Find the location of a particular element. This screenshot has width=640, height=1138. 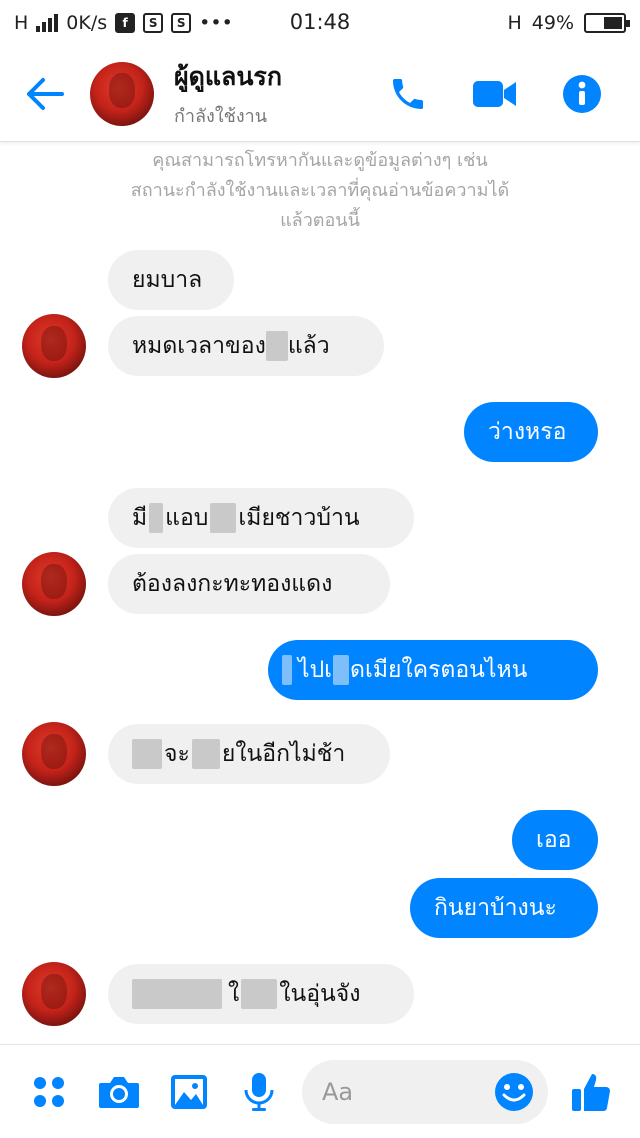

incoming-message: ยมบาล is located at coordinates (171, 280).